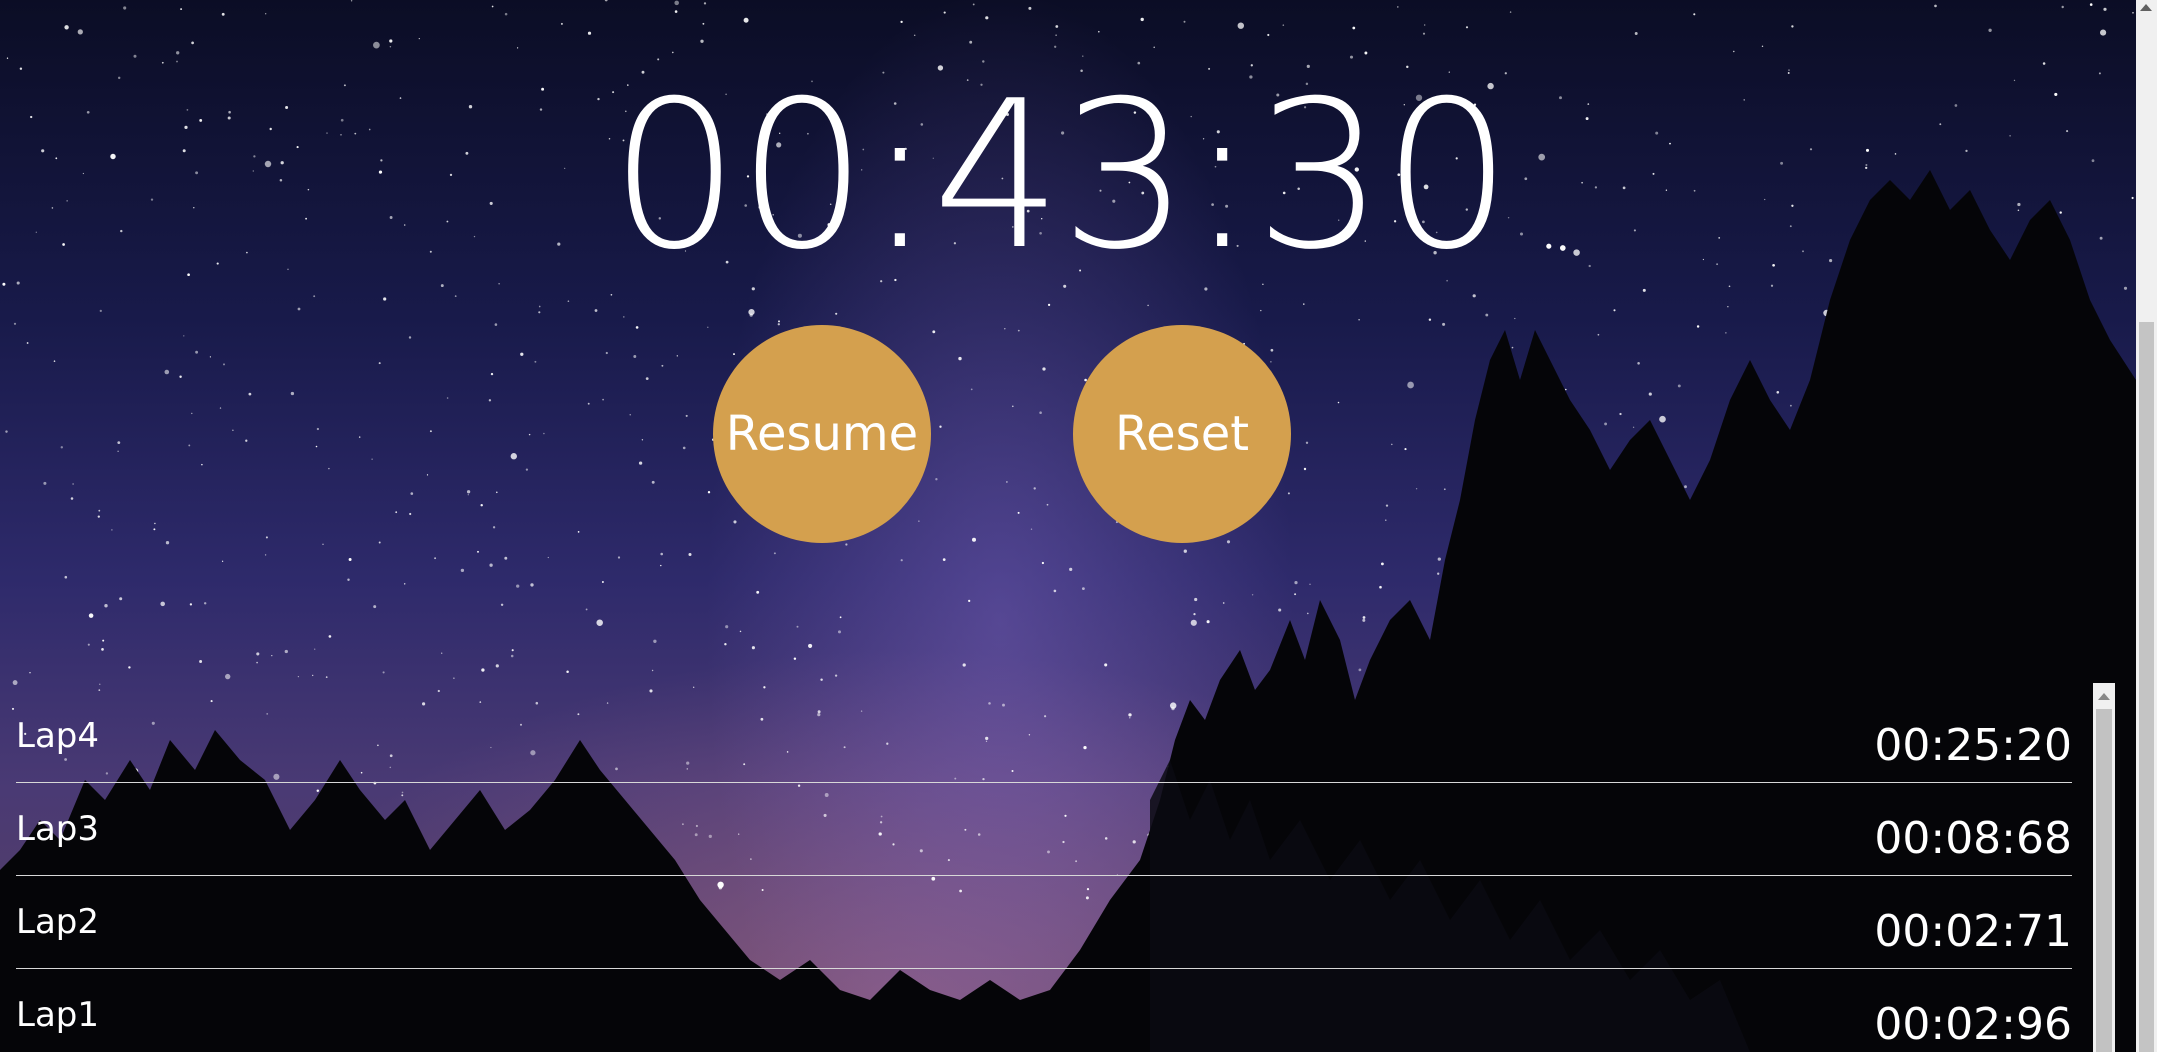  I want to click on page-scrollbar, so click(2146, 526).